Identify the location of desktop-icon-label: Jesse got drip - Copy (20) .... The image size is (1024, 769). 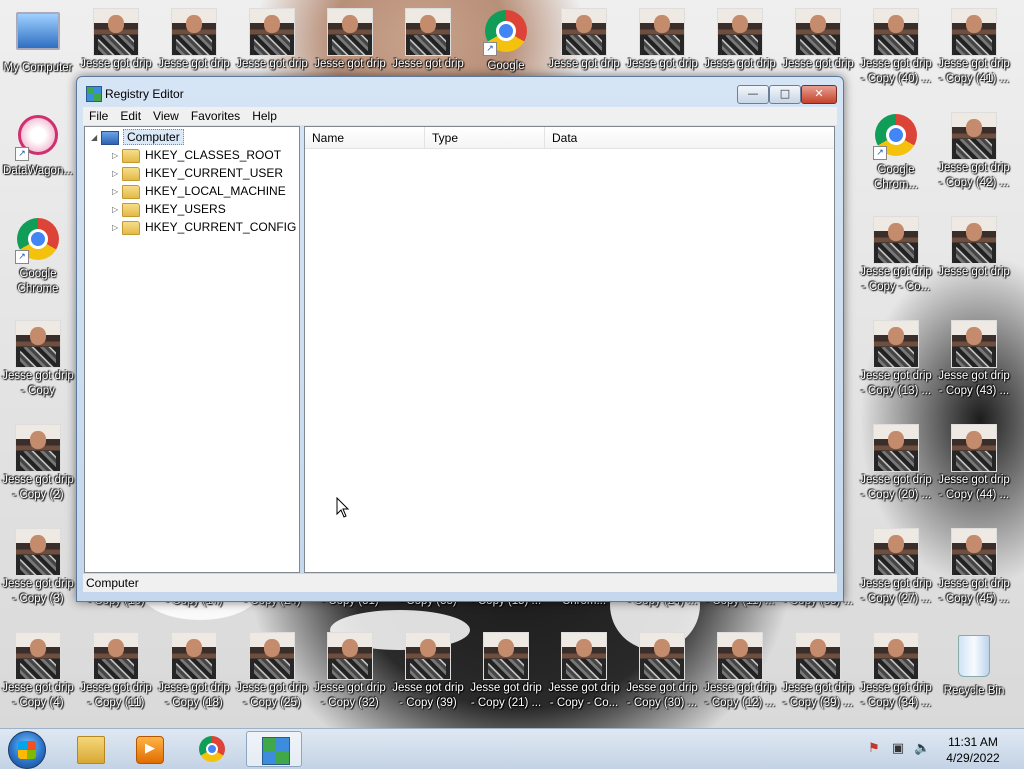
(896, 487).